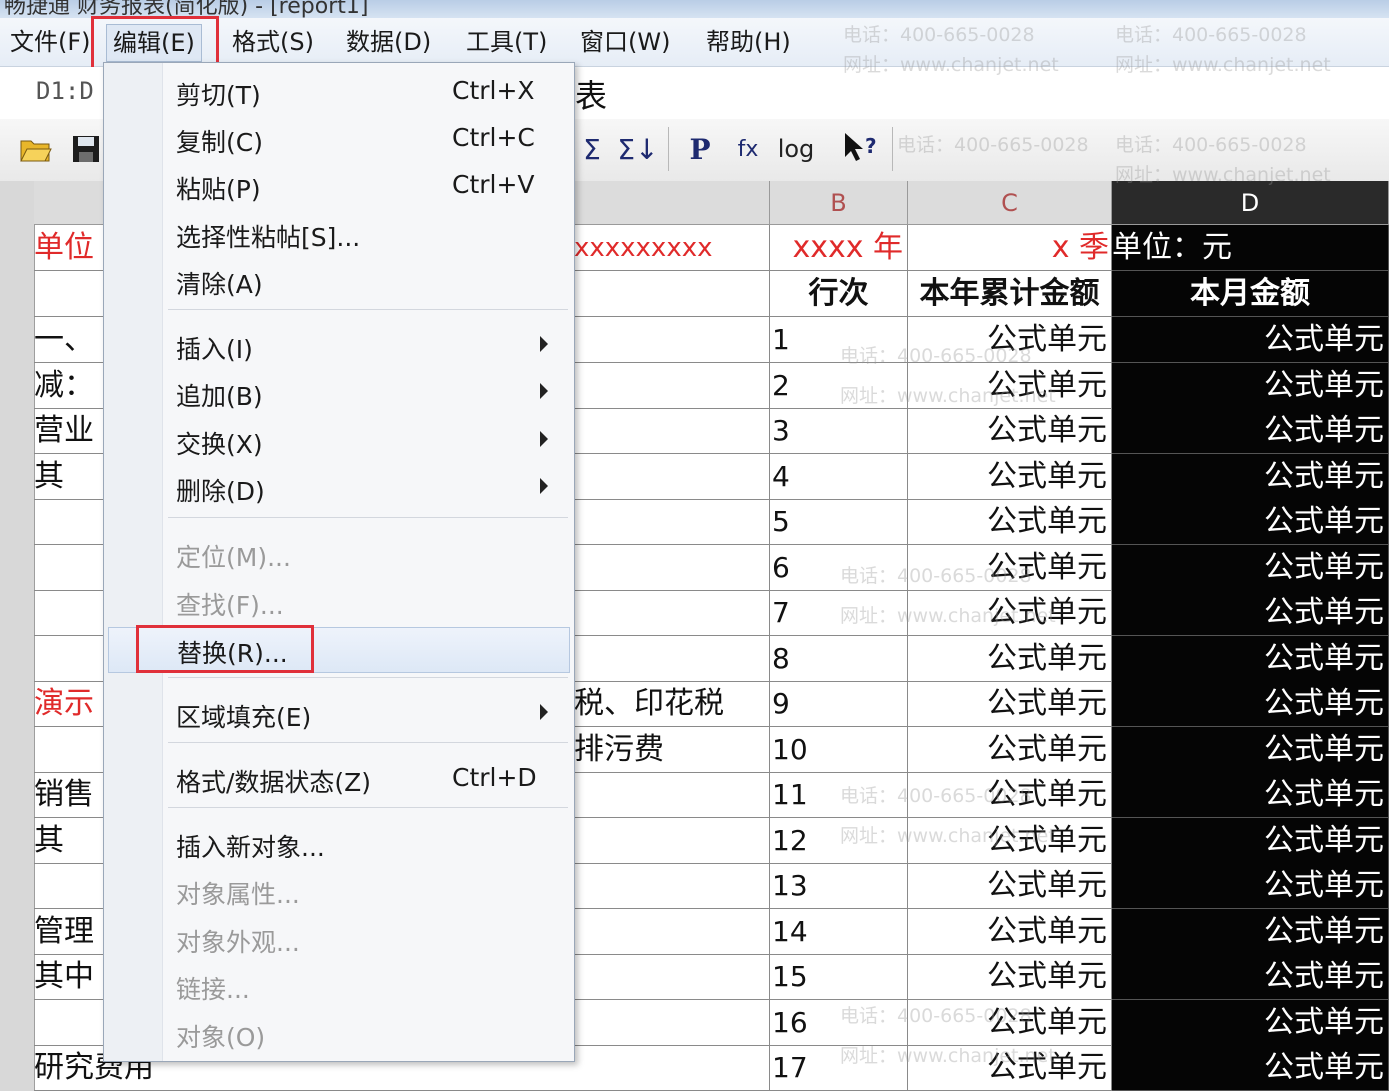 The width and height of the screenshot is (1389, 1091). I want to click on menu-format-data-state: 格式/数据状态(Z) Ctrl+D, so click(339, 780).